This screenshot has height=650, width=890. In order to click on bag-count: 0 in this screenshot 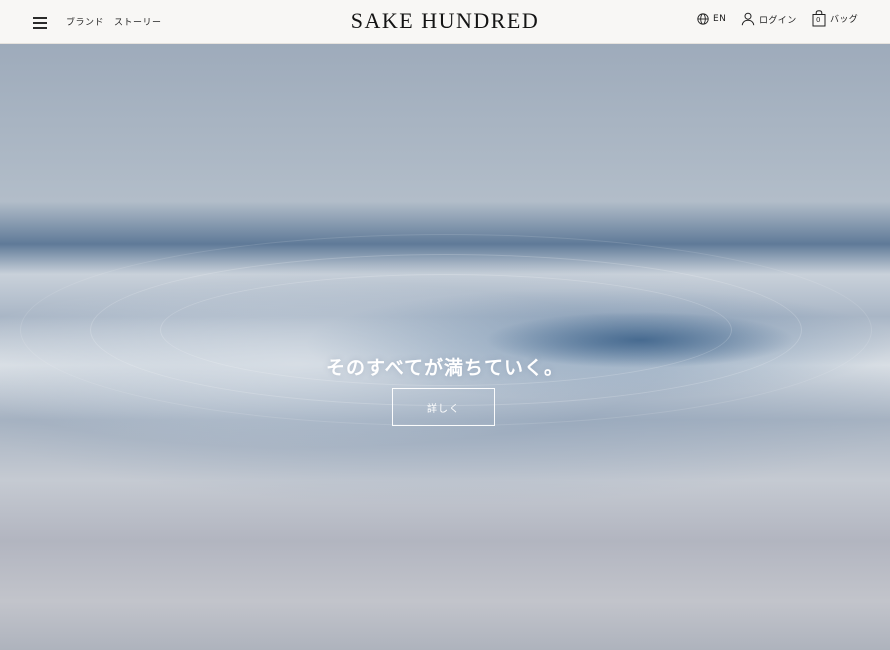, I will do `click(818, 20)`.